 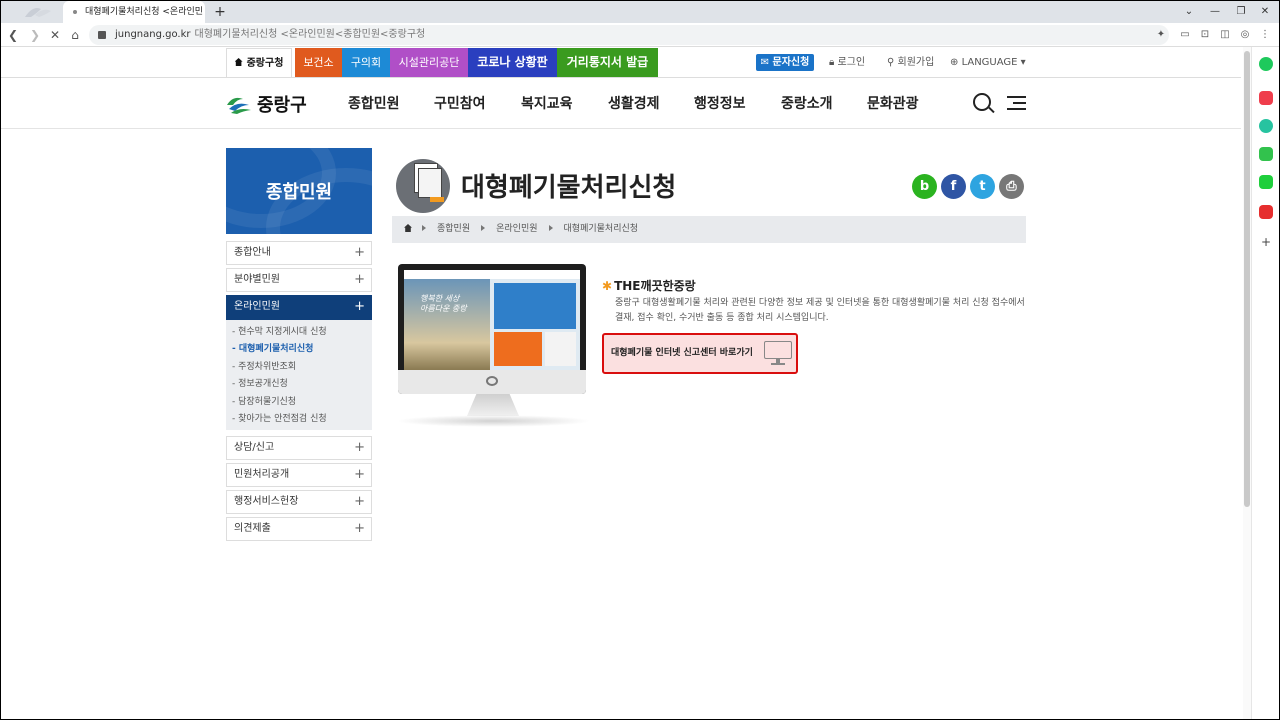 I want to click on site-logo: 중랑구, so click(x=266, y=104).